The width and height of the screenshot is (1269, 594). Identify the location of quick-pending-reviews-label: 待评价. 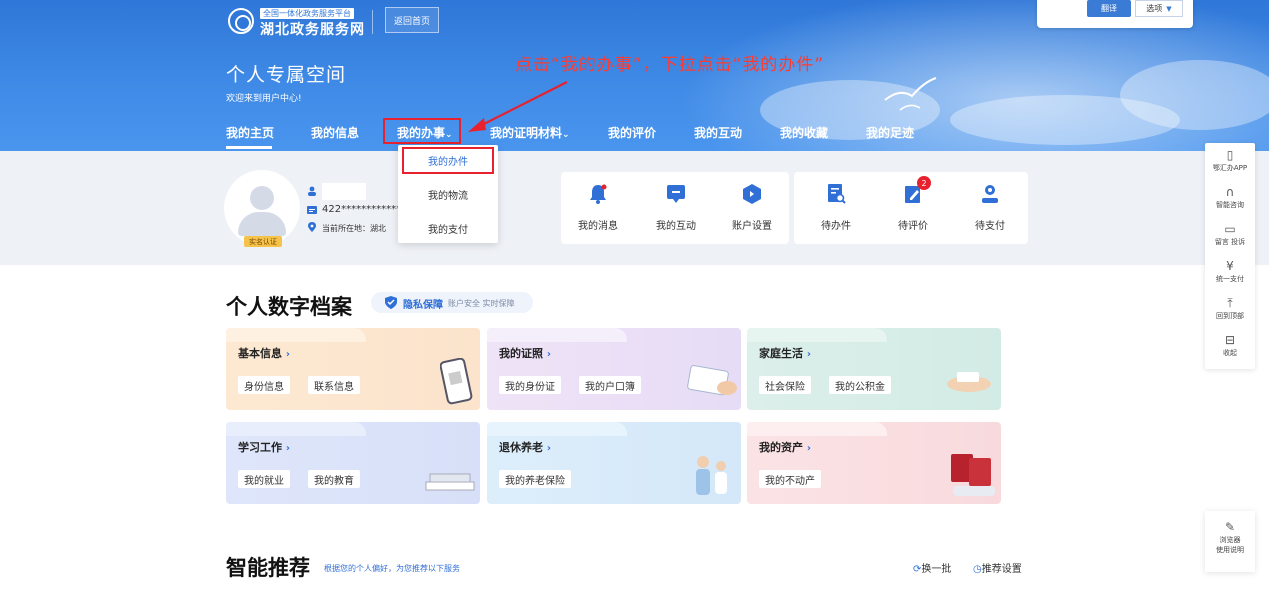
(913, 226).